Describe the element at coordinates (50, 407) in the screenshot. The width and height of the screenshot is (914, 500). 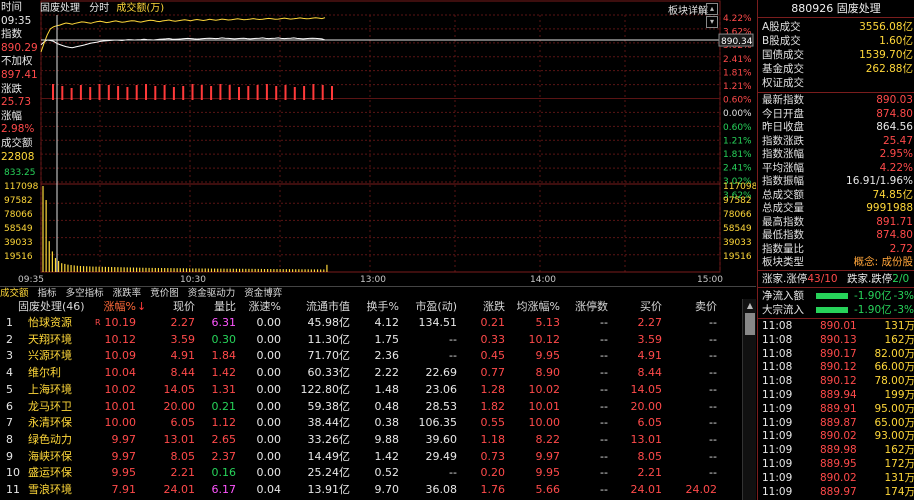
I see `stock-name: 龙马环卫` at that location.